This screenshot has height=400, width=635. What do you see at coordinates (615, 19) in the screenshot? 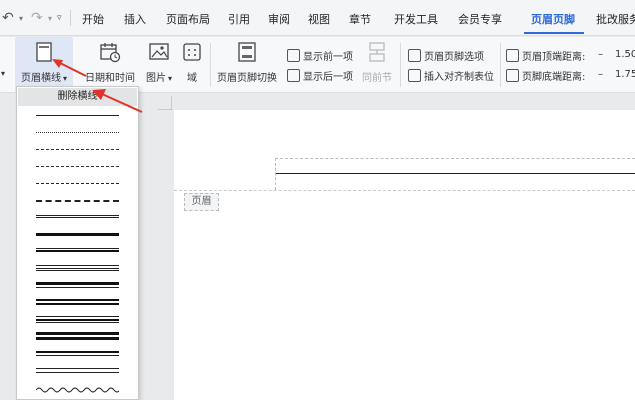
I see `tab-correction-service: 批改服务` at bounding box center [615, 19].